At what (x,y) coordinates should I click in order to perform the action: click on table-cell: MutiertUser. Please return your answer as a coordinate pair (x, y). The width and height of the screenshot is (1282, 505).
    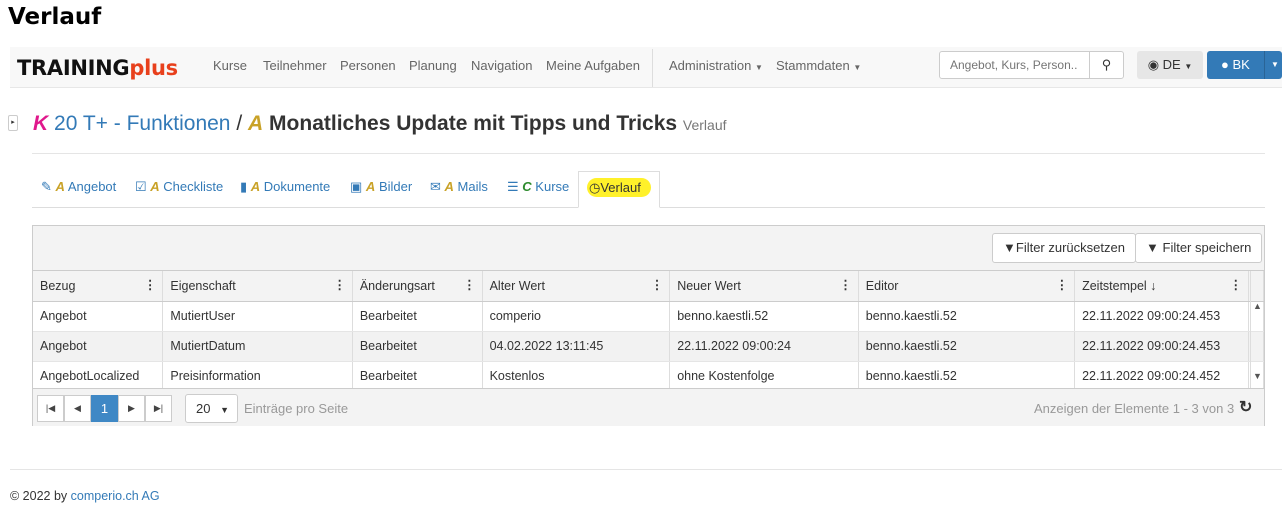
    Looking at the image, I should click on (257, 316).